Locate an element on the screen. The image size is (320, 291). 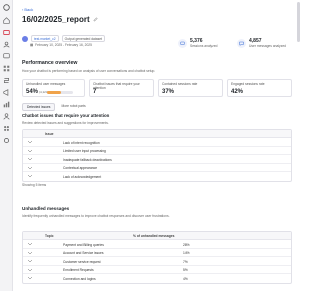
message-icon is located at coordinates (241, 43).